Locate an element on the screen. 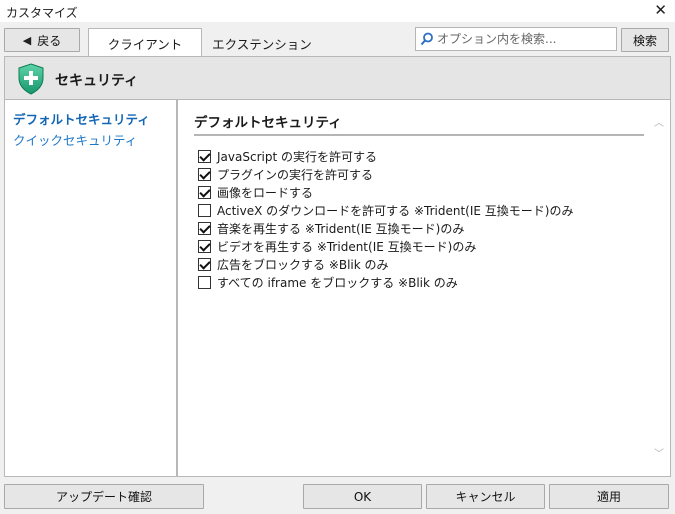  option-javascript: JavaScript の実行を許可する is located at coordinates (287, 156).